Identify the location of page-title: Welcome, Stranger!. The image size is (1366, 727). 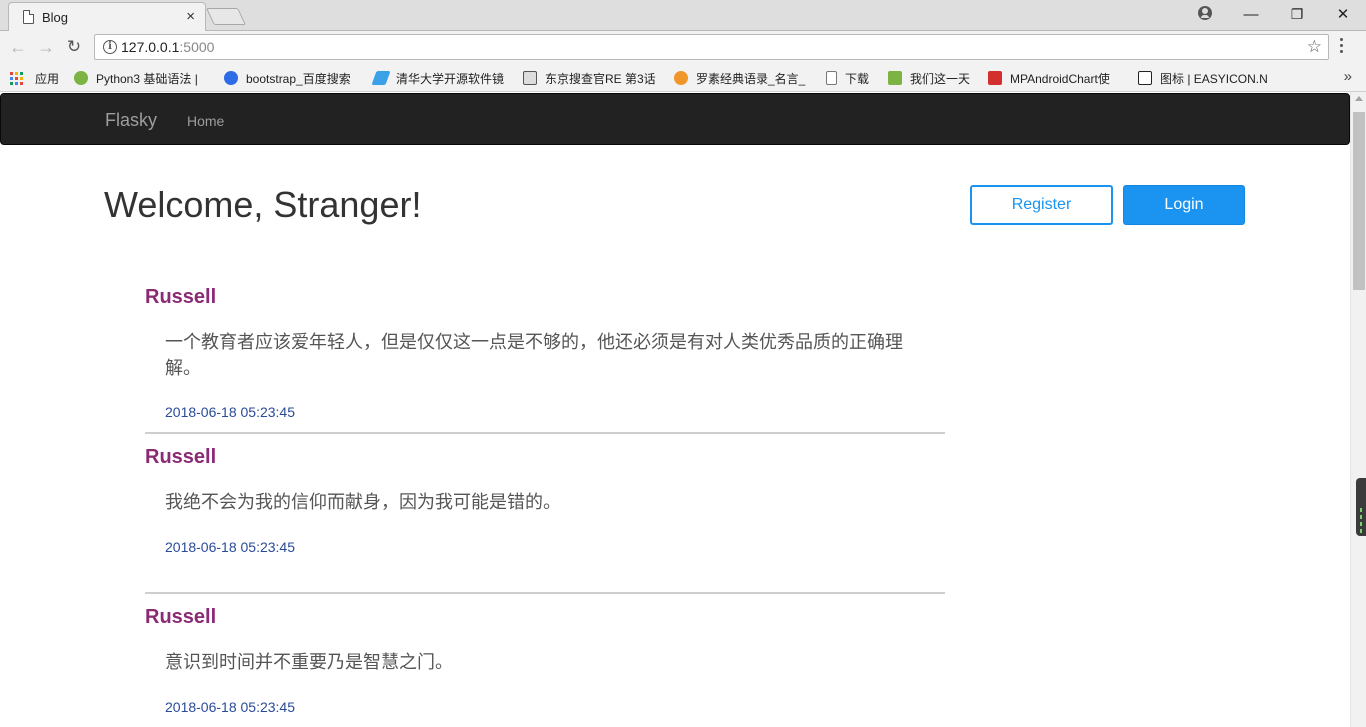
(263, 204).